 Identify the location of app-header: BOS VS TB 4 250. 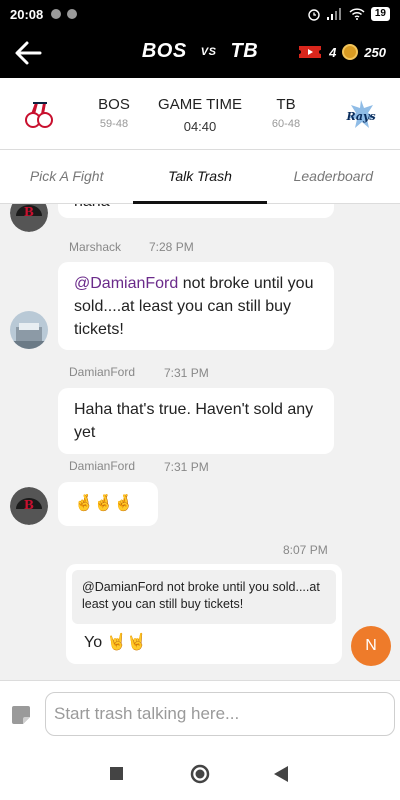
(200, 53).